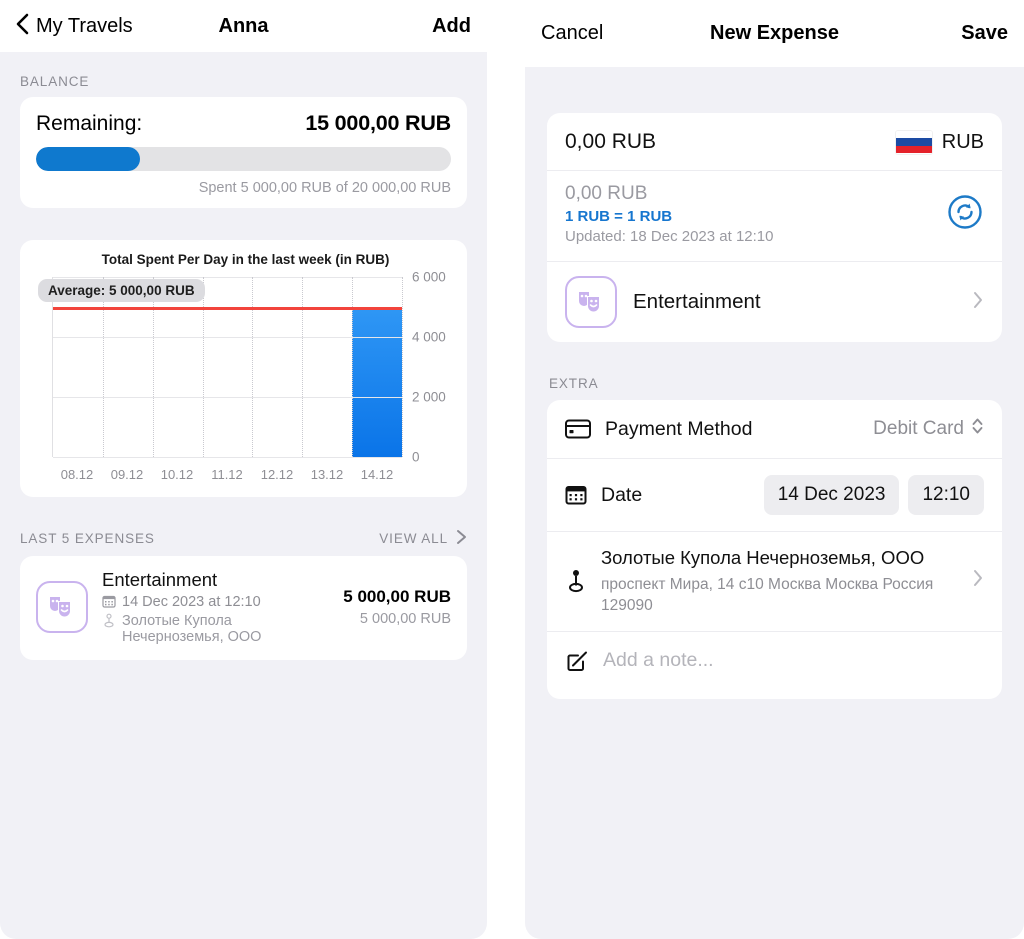  I want to click on expense-amounts: 5 000,00 RUB 5 000,00 RUB, so click(397, 607).